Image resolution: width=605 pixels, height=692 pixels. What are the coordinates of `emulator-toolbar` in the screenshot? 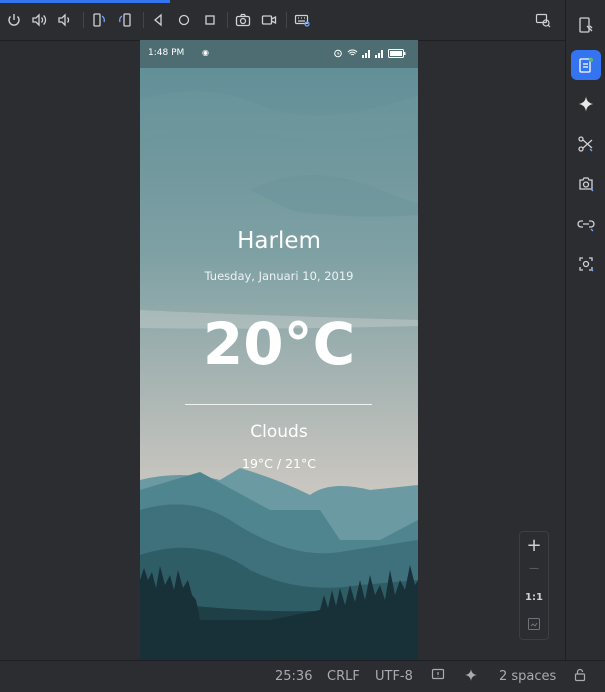 It's located at (282, 20).